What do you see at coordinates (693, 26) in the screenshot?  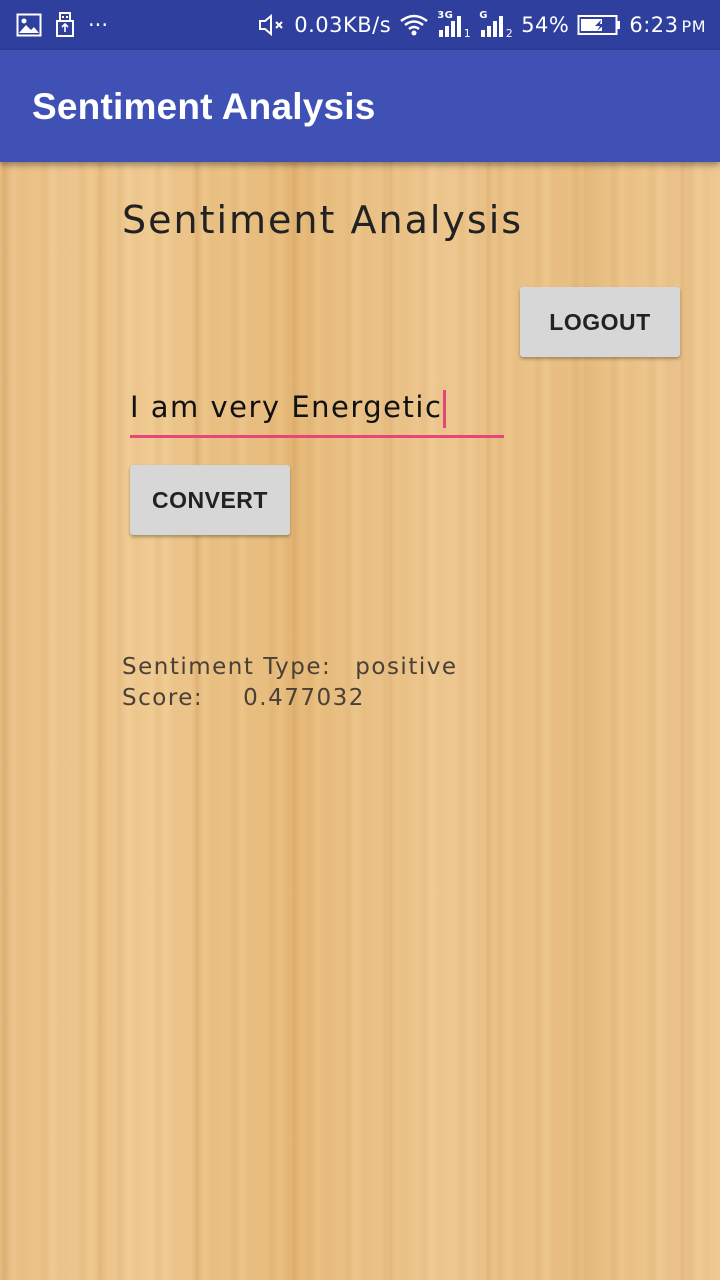 I see `clock-suffix: PM` at bounding box center [693, 26].